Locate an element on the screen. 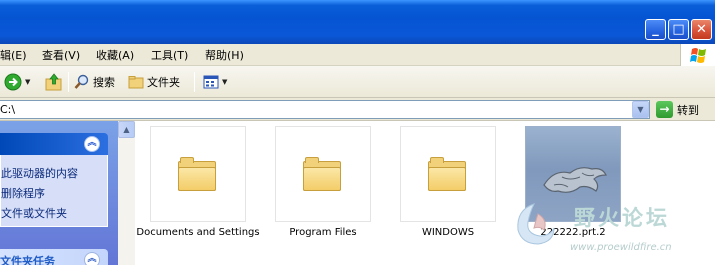  search-label: 搜索 is located at coordinates (104, 82).